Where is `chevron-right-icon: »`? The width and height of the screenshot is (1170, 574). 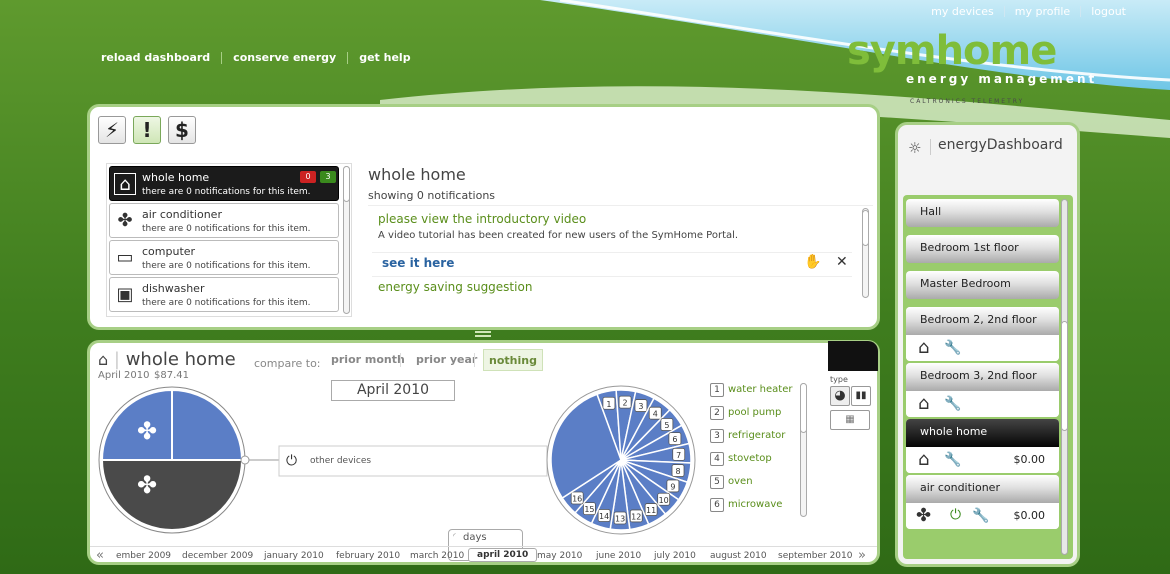
chevron-right-icon: » is located at coordinates (862, 555).